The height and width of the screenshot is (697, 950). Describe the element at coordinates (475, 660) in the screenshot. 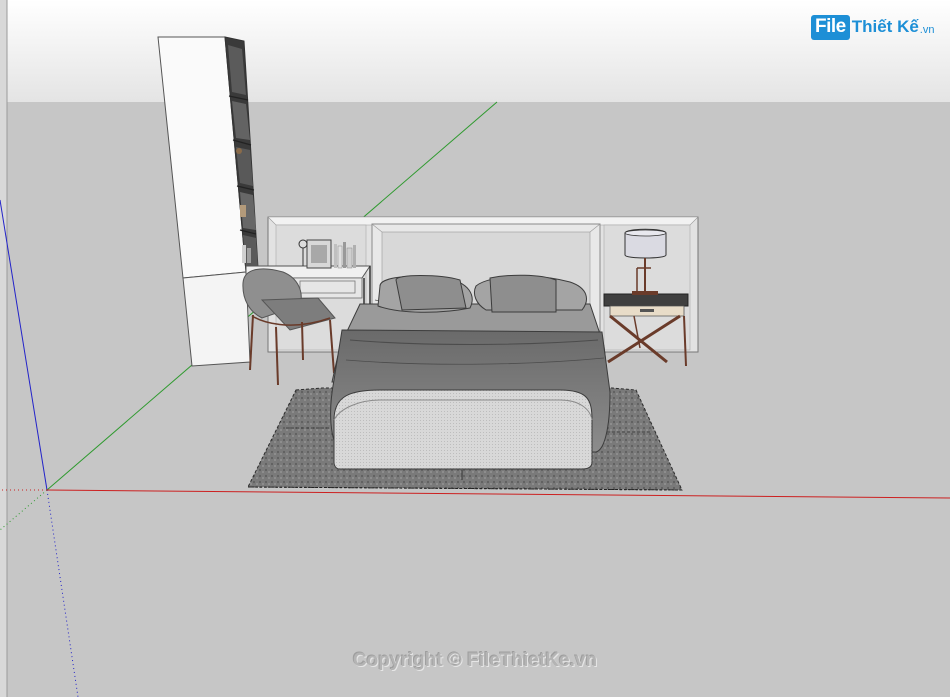

I see `copyright-watermark: Copyright © FileThietKe.vn` at that location.